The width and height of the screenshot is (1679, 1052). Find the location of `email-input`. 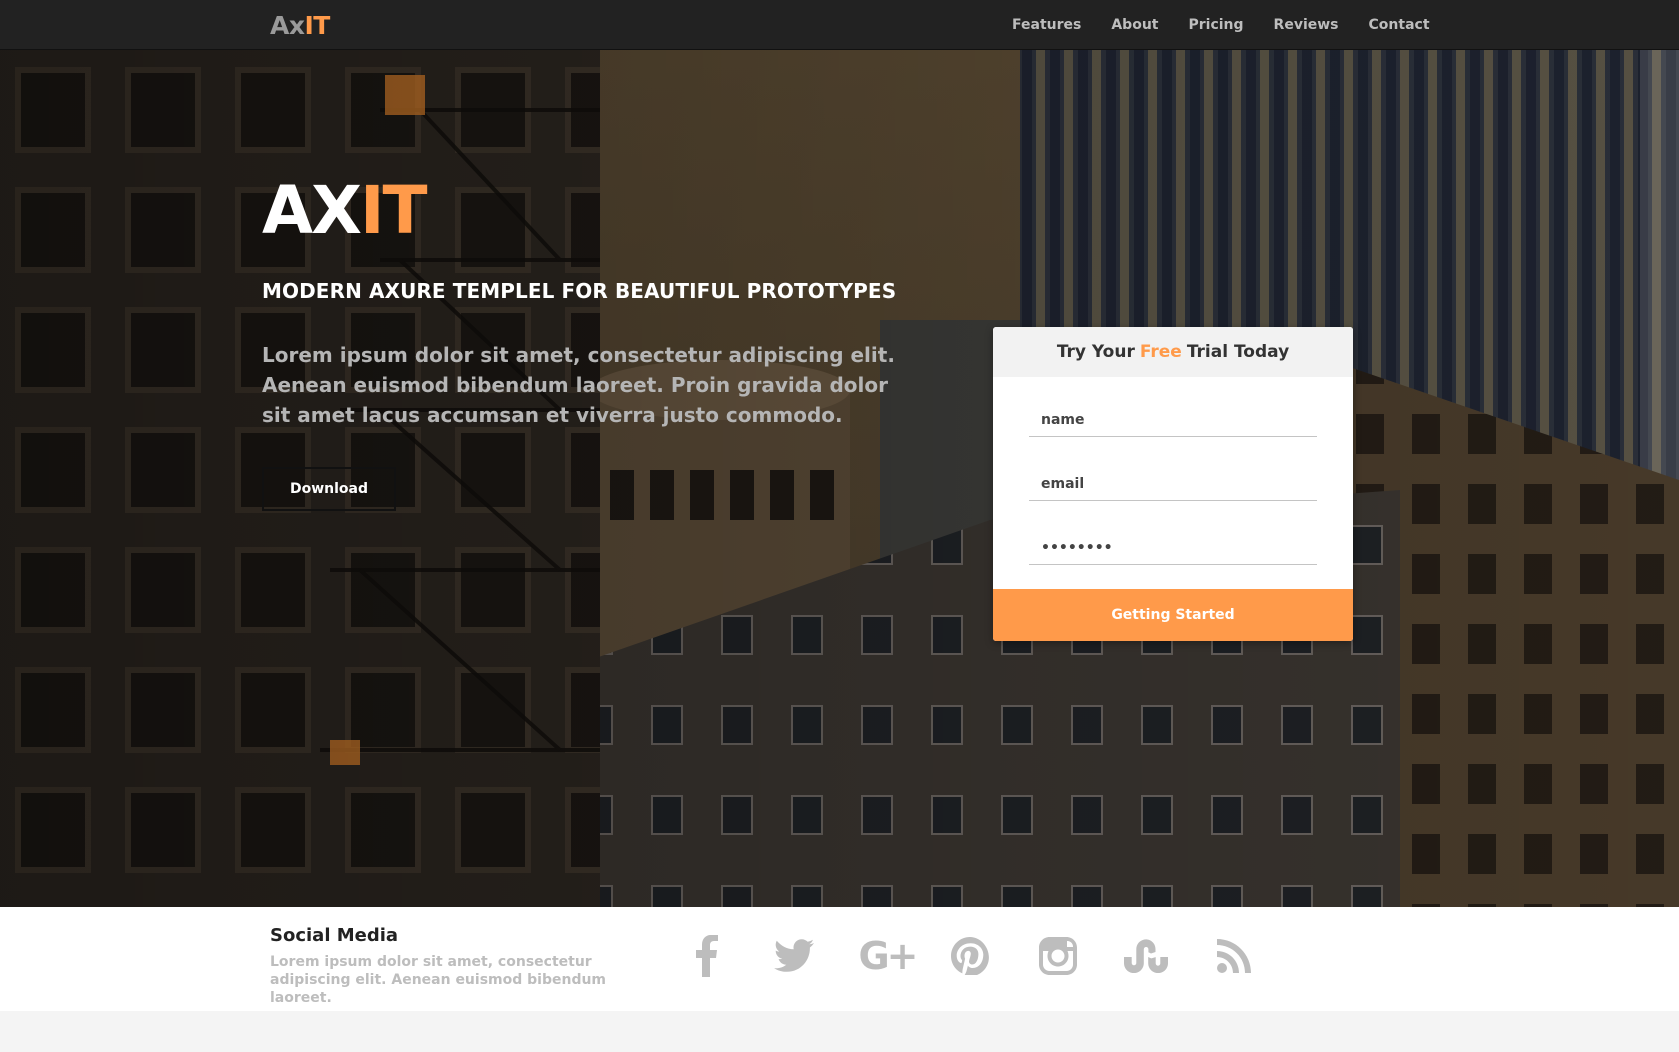

email-input is located at coordinates (1179, 484).